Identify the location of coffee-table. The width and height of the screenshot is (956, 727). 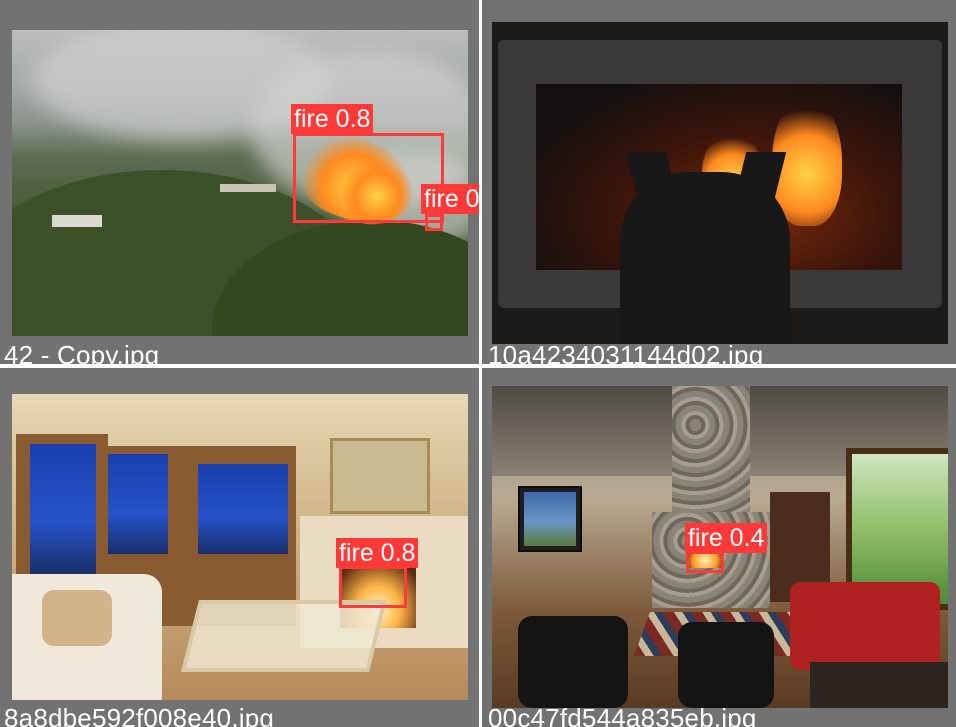
(284, 636).